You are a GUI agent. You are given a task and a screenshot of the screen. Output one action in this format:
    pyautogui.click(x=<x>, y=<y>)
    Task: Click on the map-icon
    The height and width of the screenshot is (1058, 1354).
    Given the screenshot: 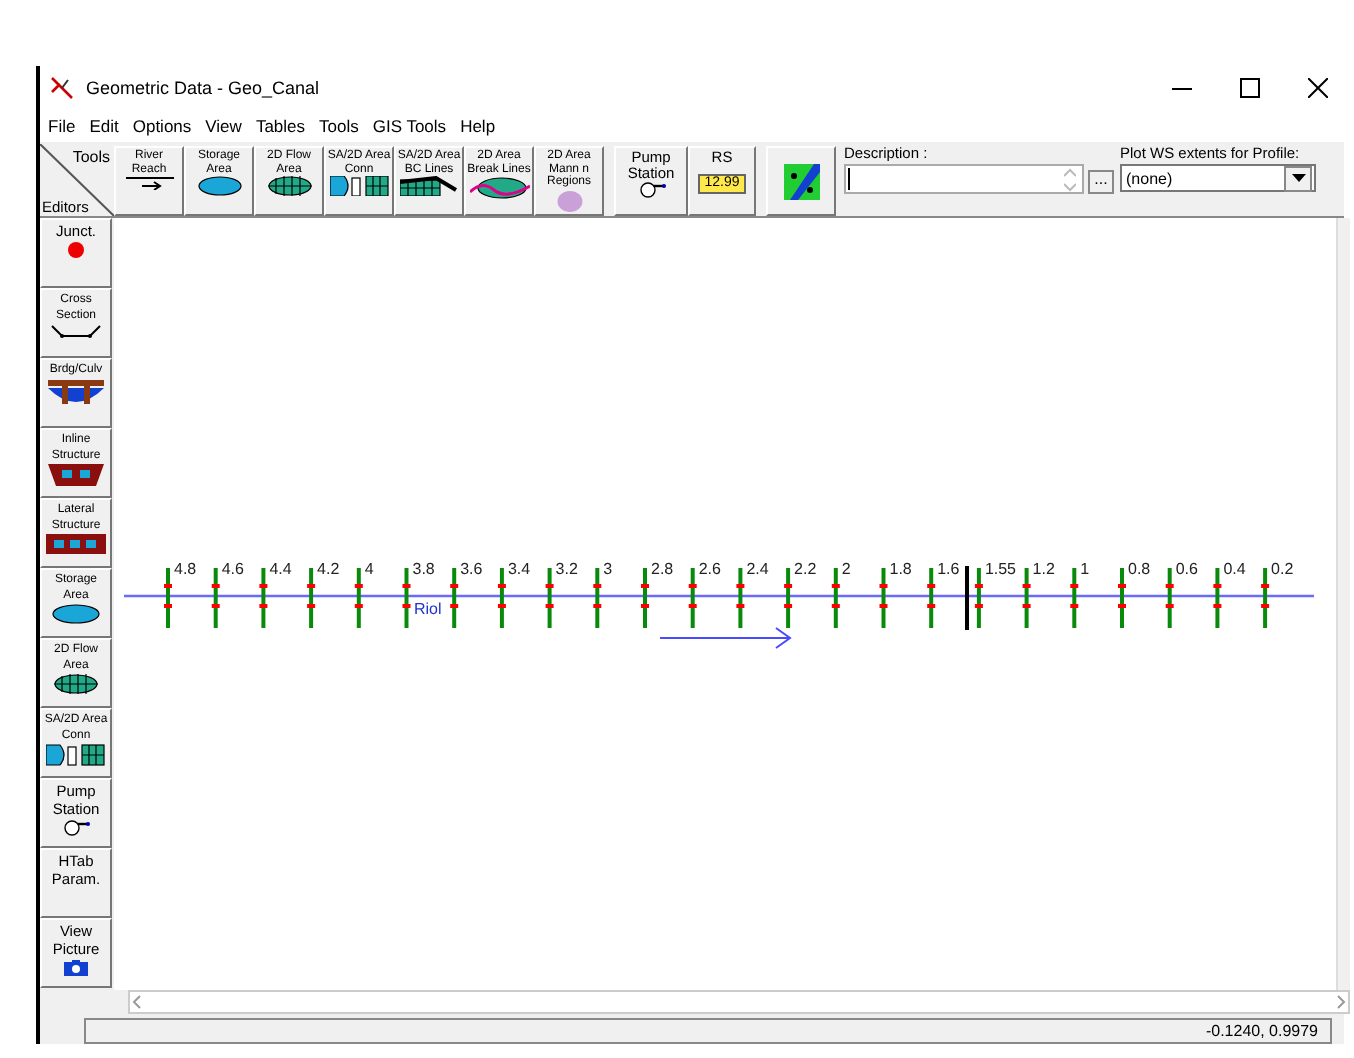 What is the action you would take?
    pyautogui.click(x=801, y=181)
    